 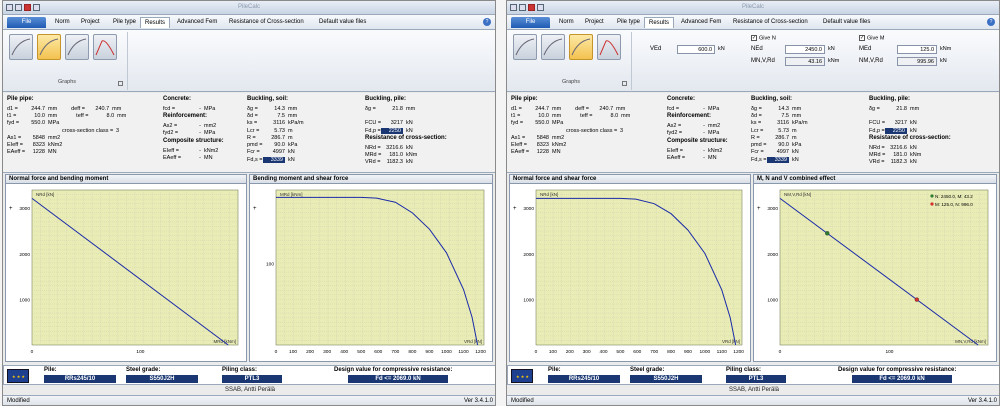 I want to click on x-tick-label: 900, so click(x=688, y=352).